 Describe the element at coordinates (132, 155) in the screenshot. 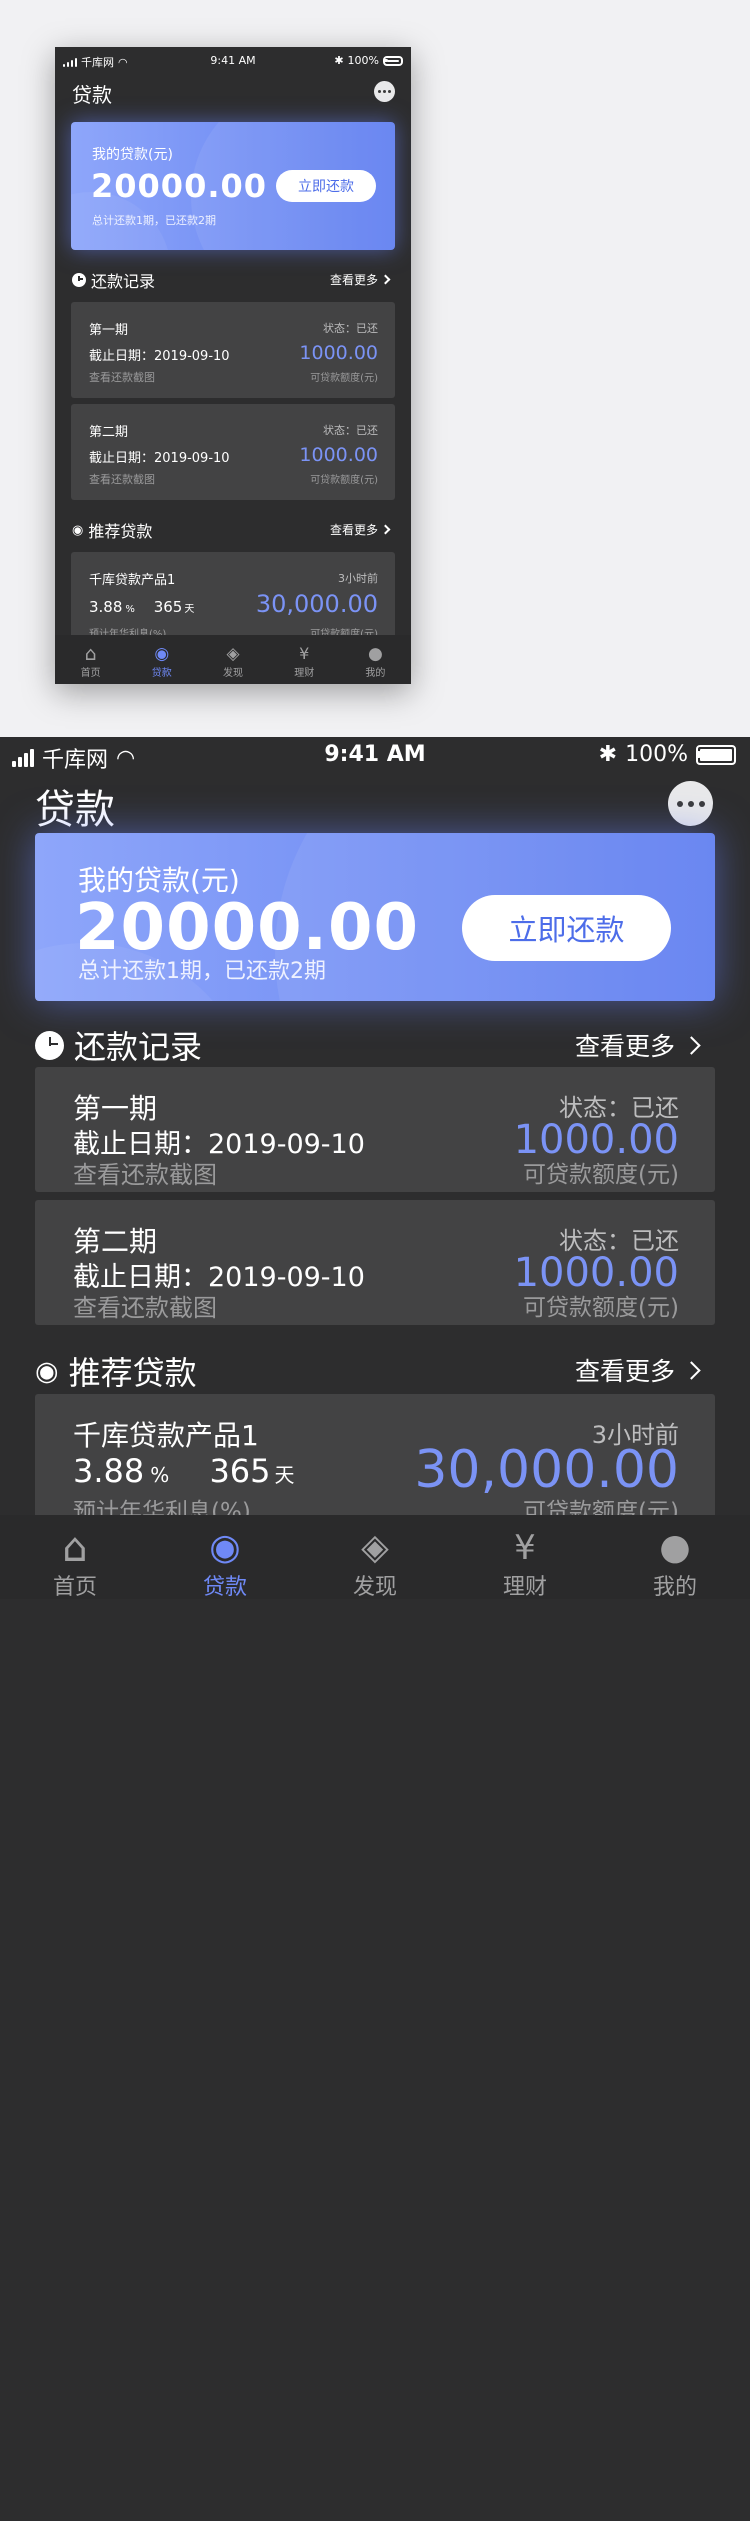

I see `loan-label: 我的贷款(元)` at that location.